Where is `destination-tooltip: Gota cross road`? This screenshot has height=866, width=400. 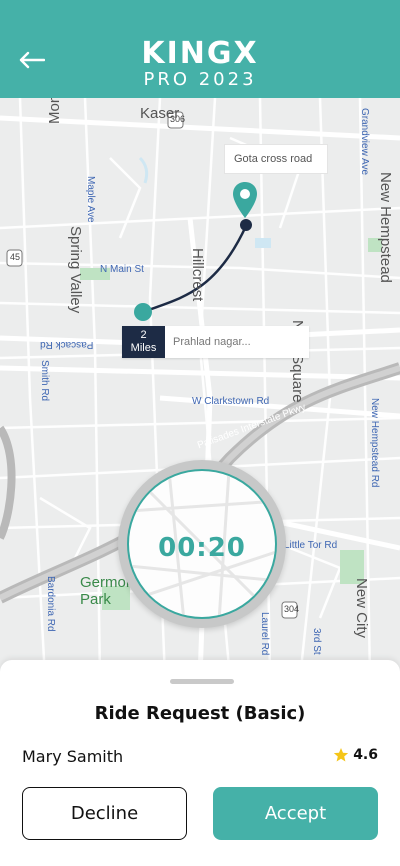 destination-tooltip: Gota cross road is located at coordinates (276, 159).